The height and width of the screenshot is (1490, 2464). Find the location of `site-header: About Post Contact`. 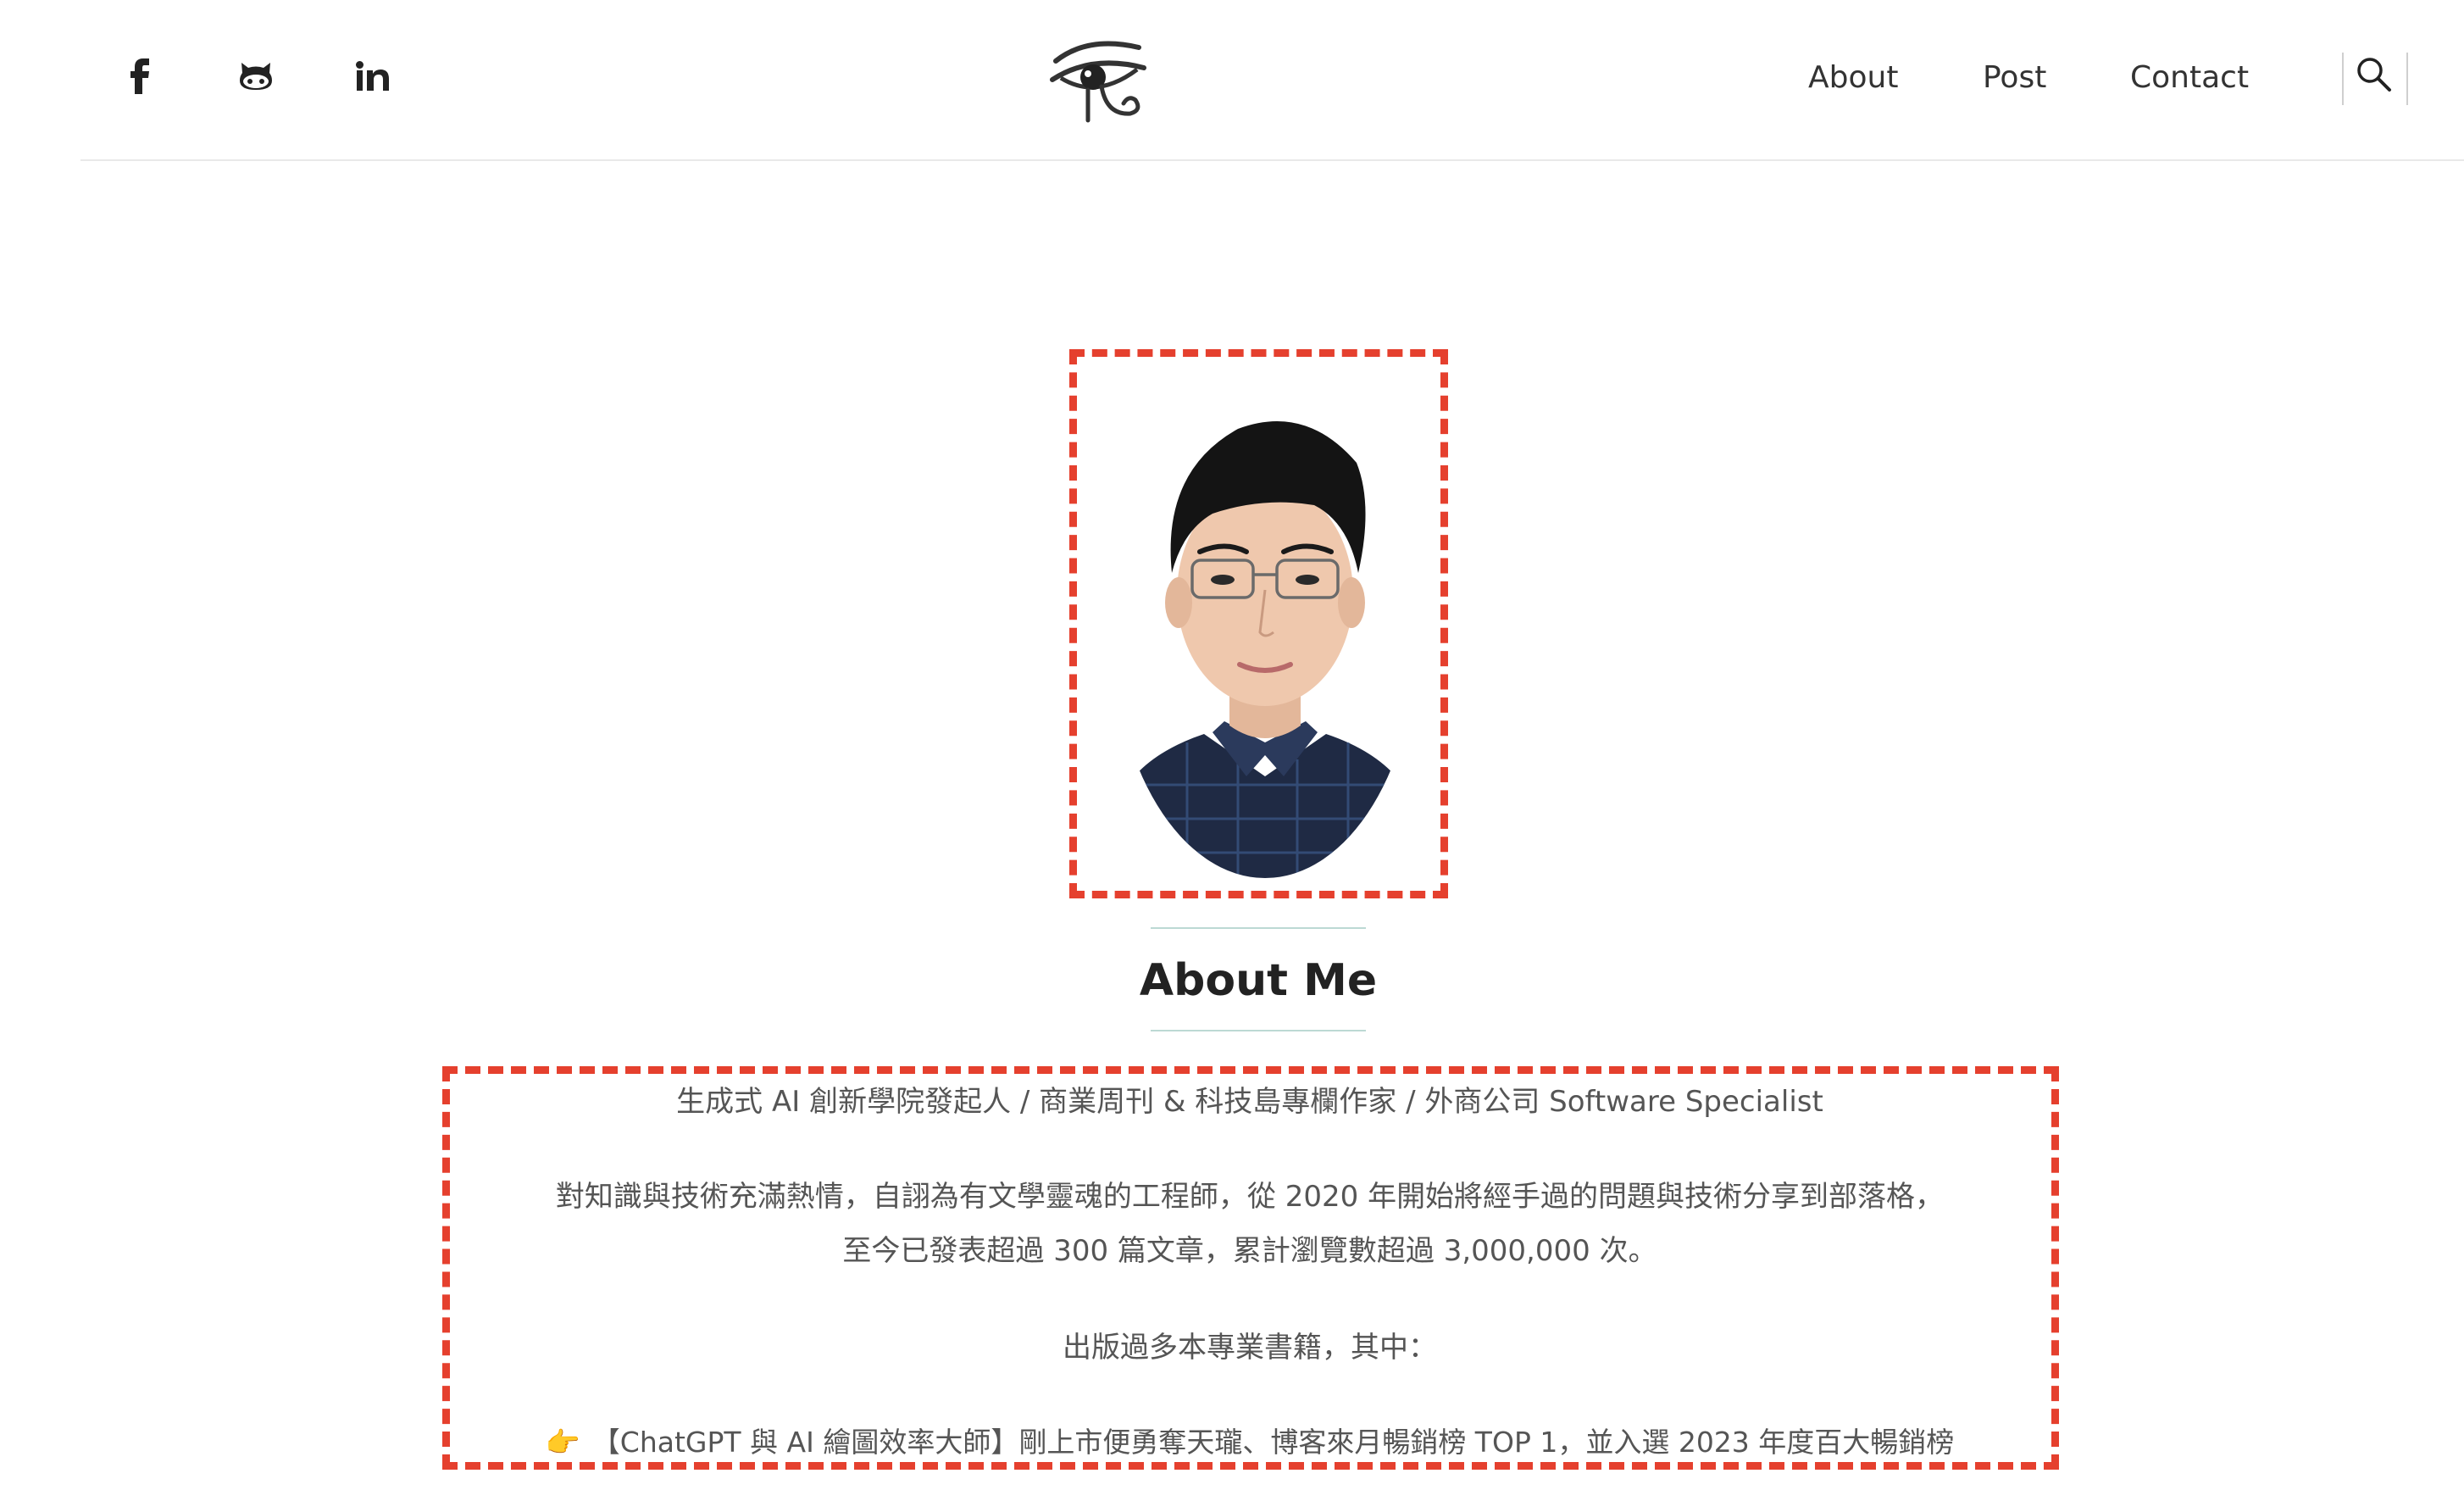

site-header: About Post Contact is located at coordinates (1232, 80).